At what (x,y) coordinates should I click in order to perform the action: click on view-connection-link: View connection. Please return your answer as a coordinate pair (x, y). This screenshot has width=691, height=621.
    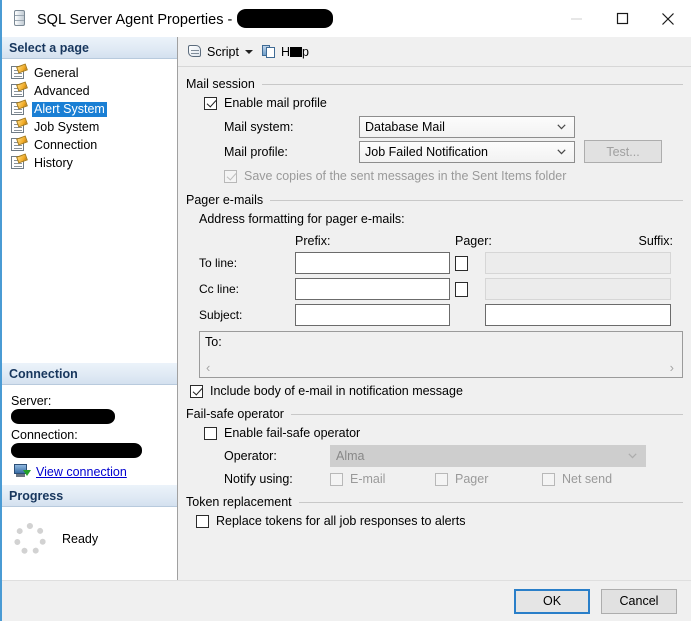
    Looking at the image, I should click on (81, 472).